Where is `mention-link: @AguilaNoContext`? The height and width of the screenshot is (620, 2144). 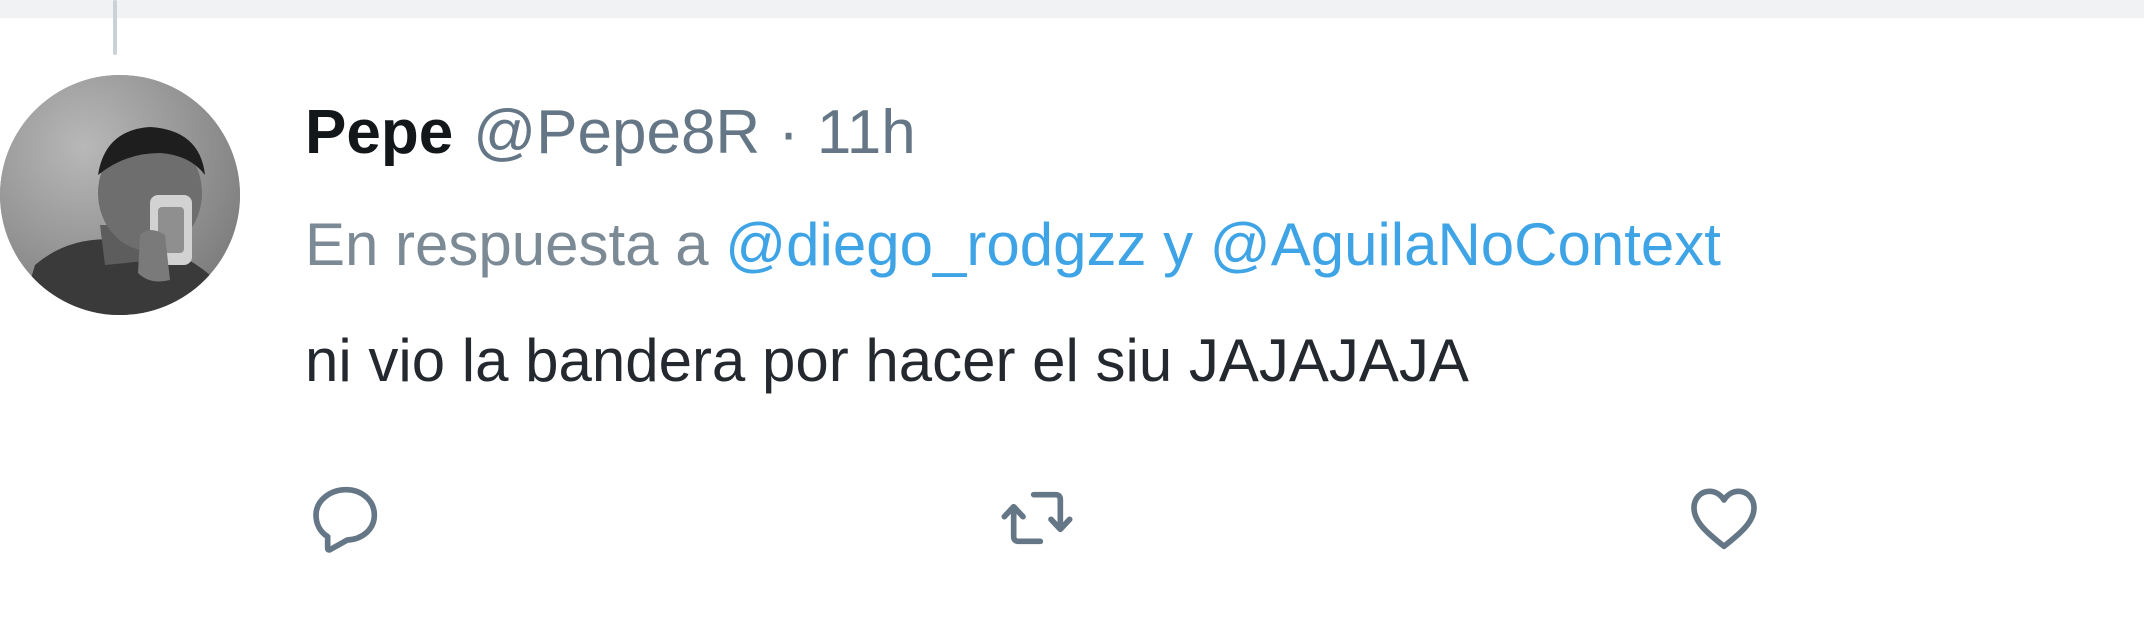
mention-link: @AguilaNoContext is located at coordinates (1465, 244).